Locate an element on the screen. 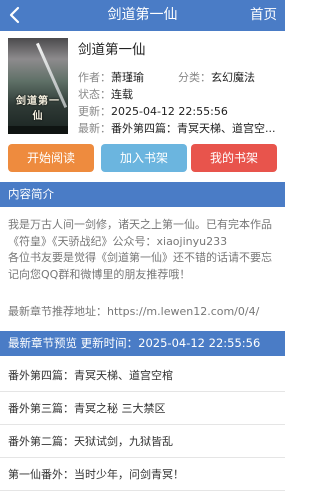 This screenshot has width=320, height=496. chapter-list-item: 番外第三篇：青冥之秘 三大禁区 is located at coordinates (142, 409).